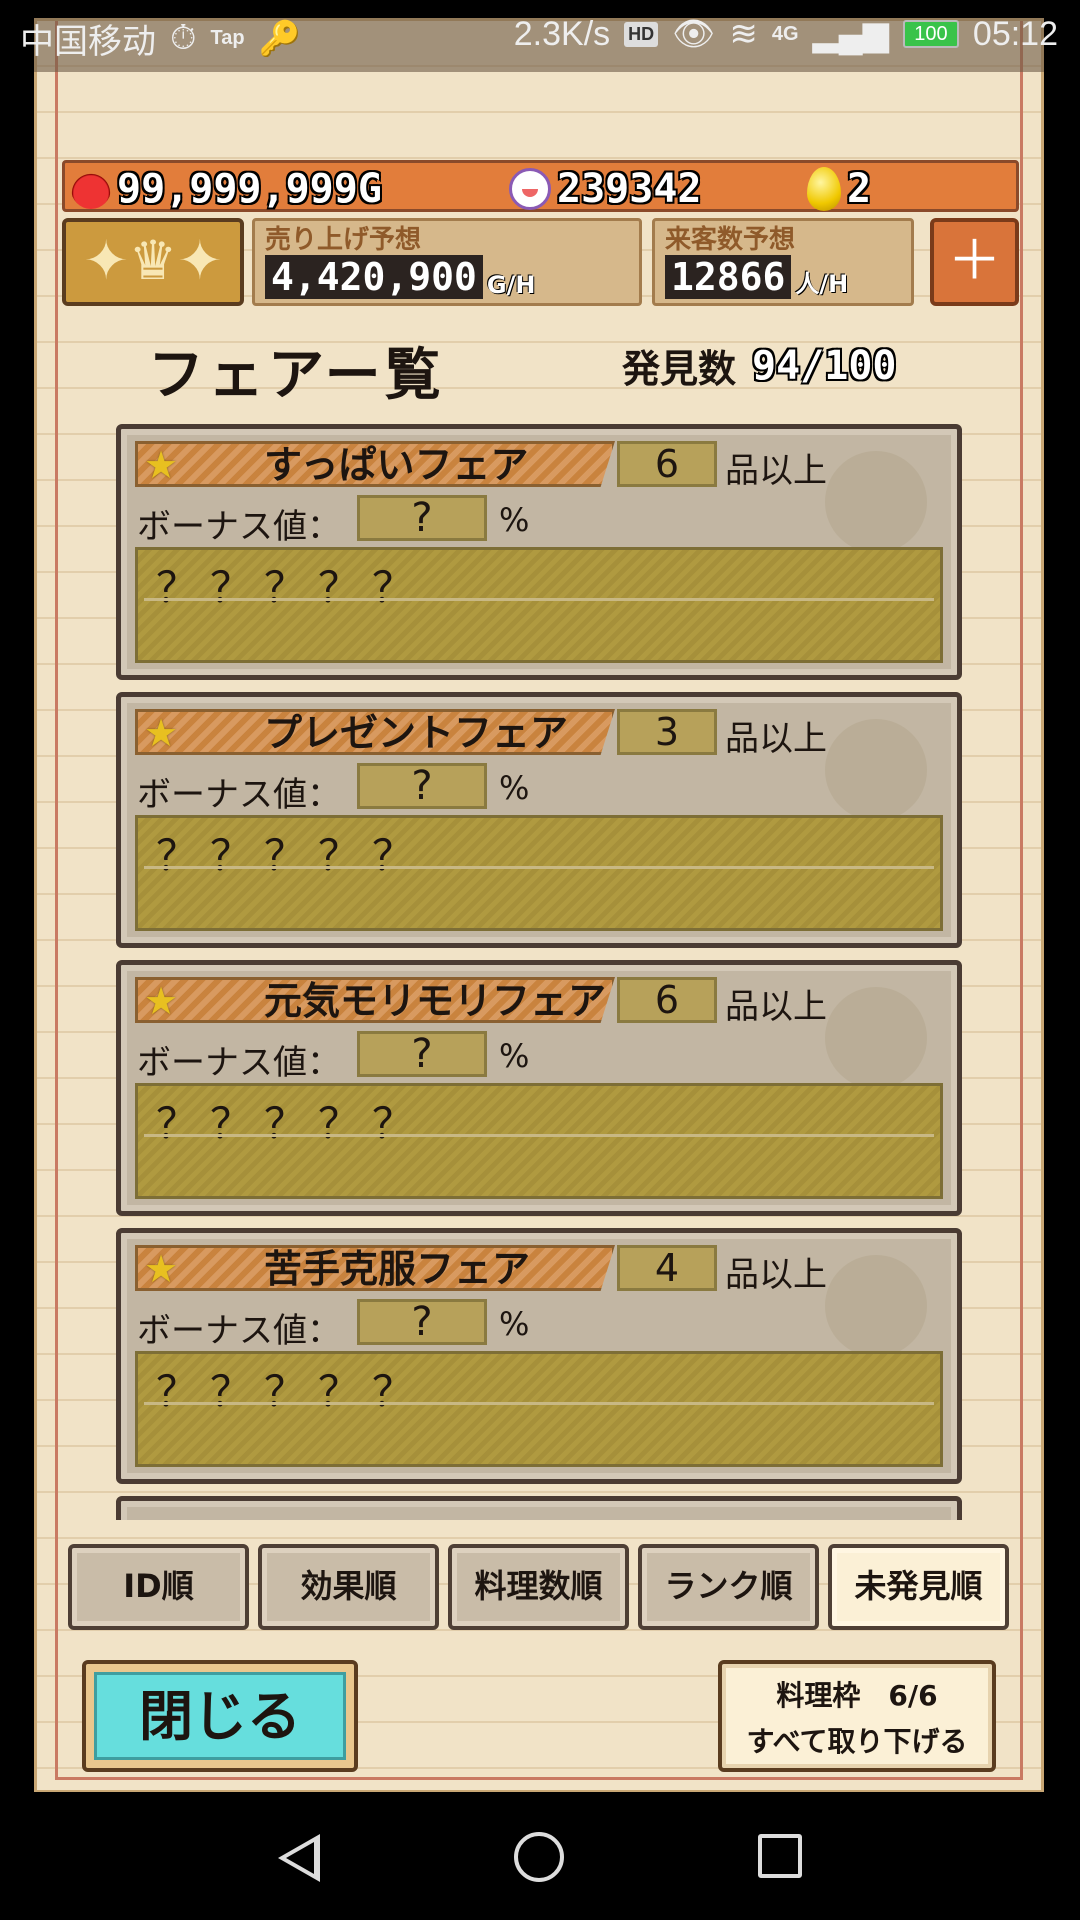  I want to click on dish-slot-count: 料理枠 6/6, so click(857, 1695).